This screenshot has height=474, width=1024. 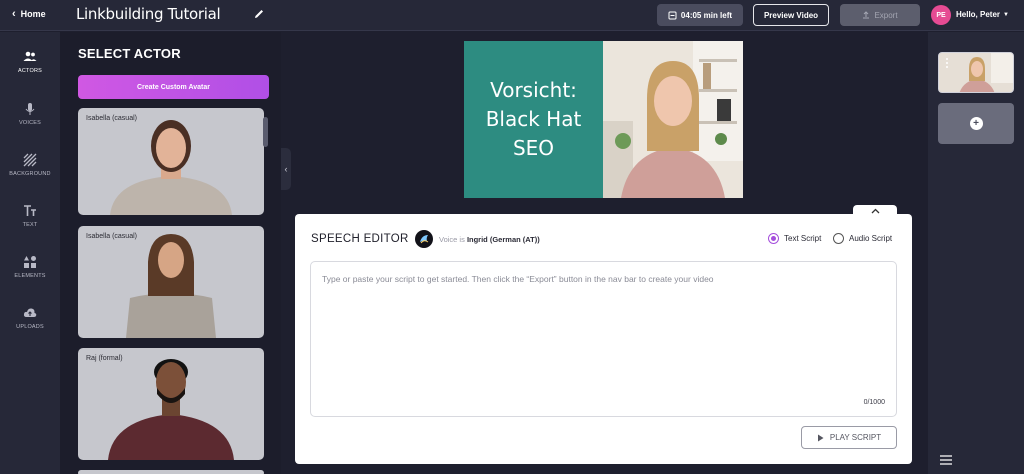 I want to click on radio-label: Audio Script, so click(x=871, y=238).